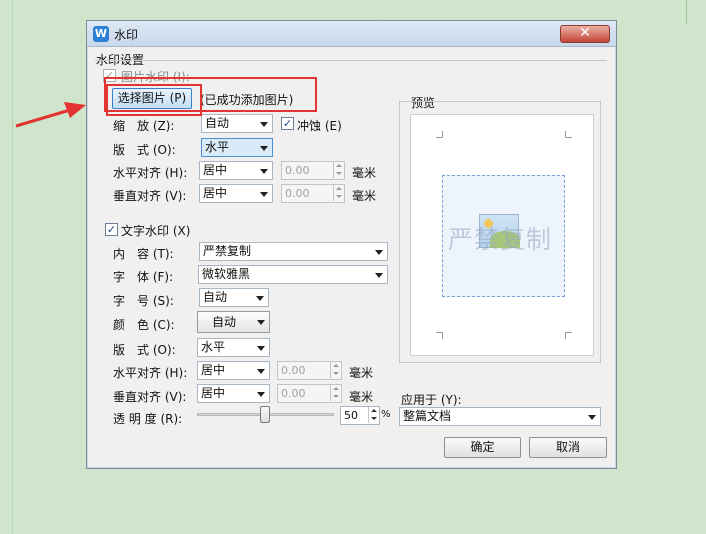  Describe the element at coordinates (215, 193) in the screenshot. I see `picture-v-align-value: 居中` at that location.